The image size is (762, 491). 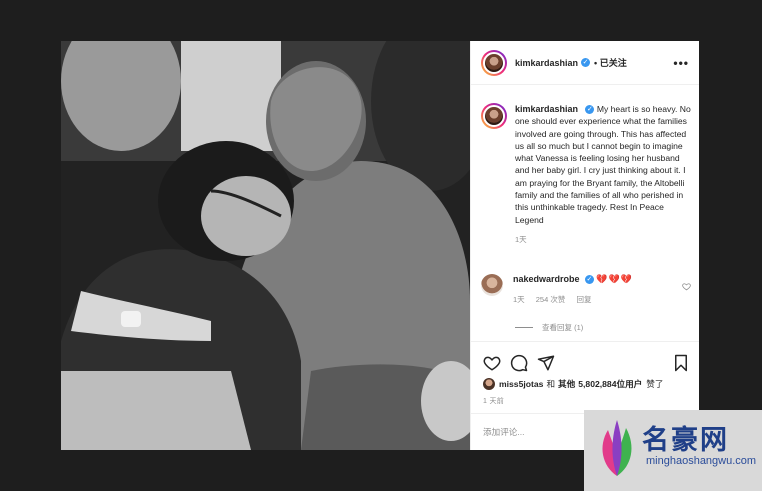 What do you see at coordinates (701, 461) in the screenshot?
I see `watermark-url: minghaoshangwu.com` at bounding box center [701, 461].